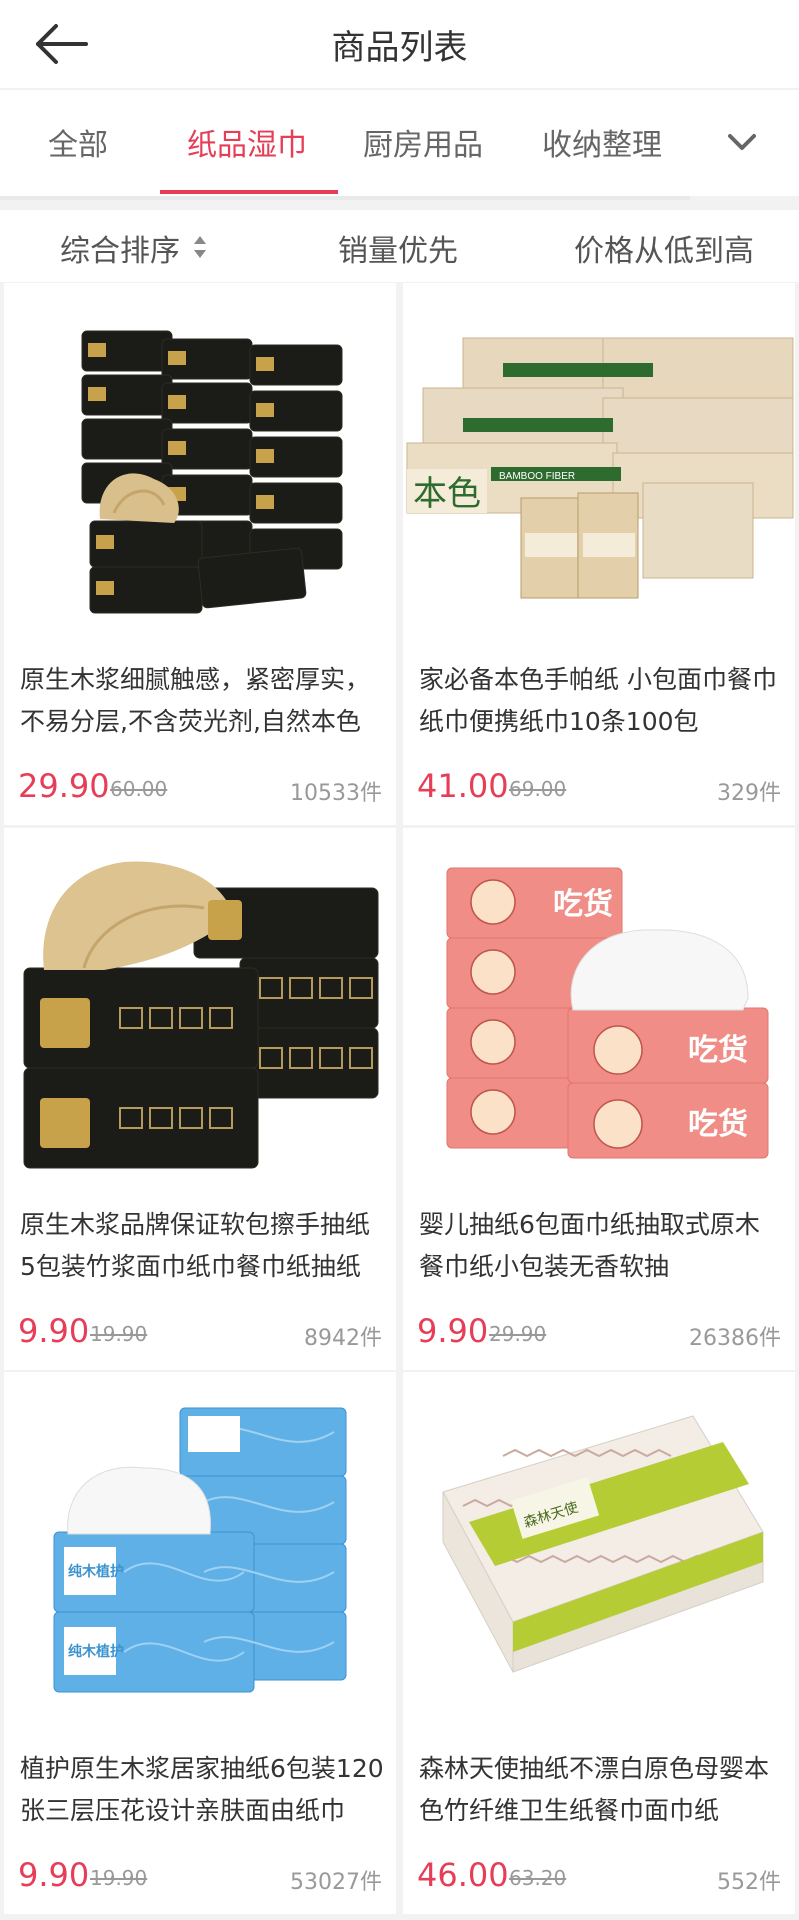  What do you see at coordinates (749, 793) in the screenshot?
I see `sales-count: 329件` at bounding box center [749, 793].